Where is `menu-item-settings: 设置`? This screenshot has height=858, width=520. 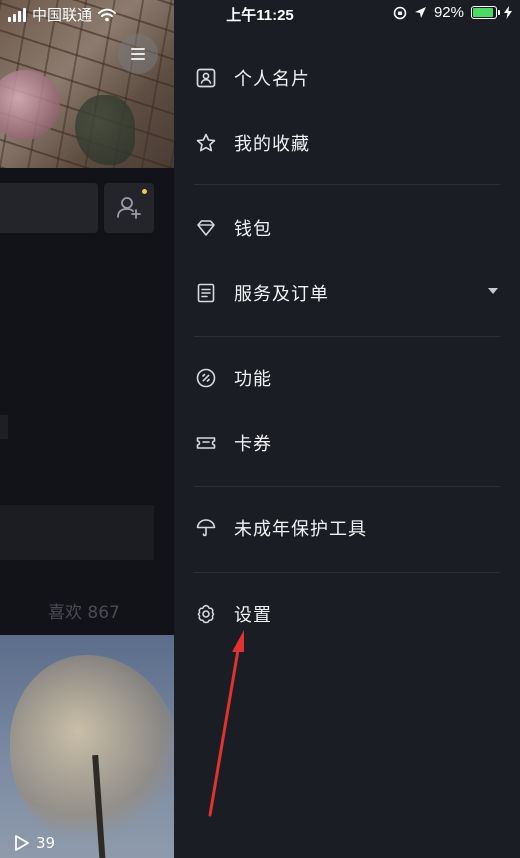
menu-item-settings: 设置 is located at coordinates (357, 614).